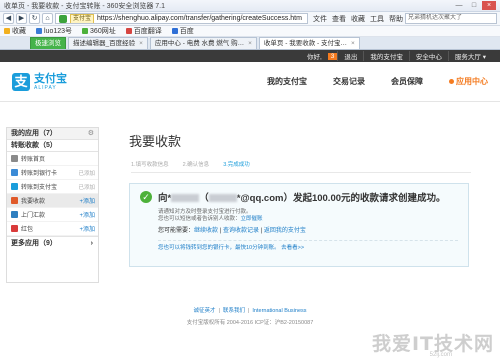 This screenshot has width=500, height=358. Describe the element at coordinates (428, 56) in the screenshot. I see `security-center-link: 安全中心` at that location.